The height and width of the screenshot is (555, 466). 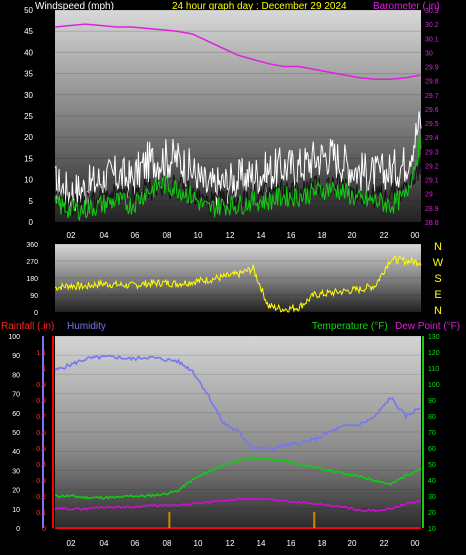 I want to click on wind-y-tick-label: 45, so click(x=28, y=31).